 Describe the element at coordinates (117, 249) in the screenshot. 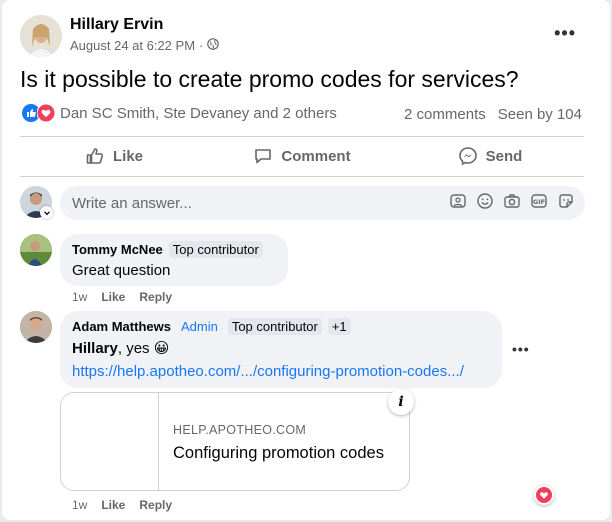

I see `commenter-name: Tommy McNee` at that location.